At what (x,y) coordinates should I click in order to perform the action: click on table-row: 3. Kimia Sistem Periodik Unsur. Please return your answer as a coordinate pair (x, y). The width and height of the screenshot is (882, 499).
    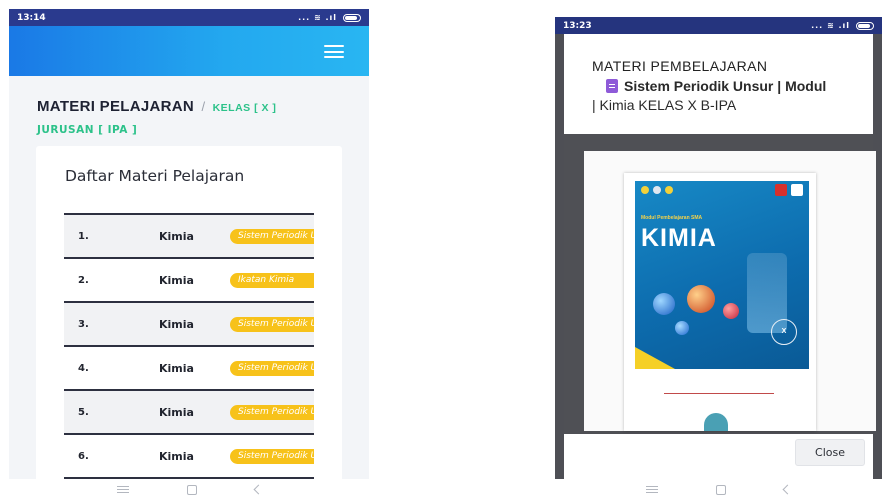
    Looking at the image, I should click on (189, 323).